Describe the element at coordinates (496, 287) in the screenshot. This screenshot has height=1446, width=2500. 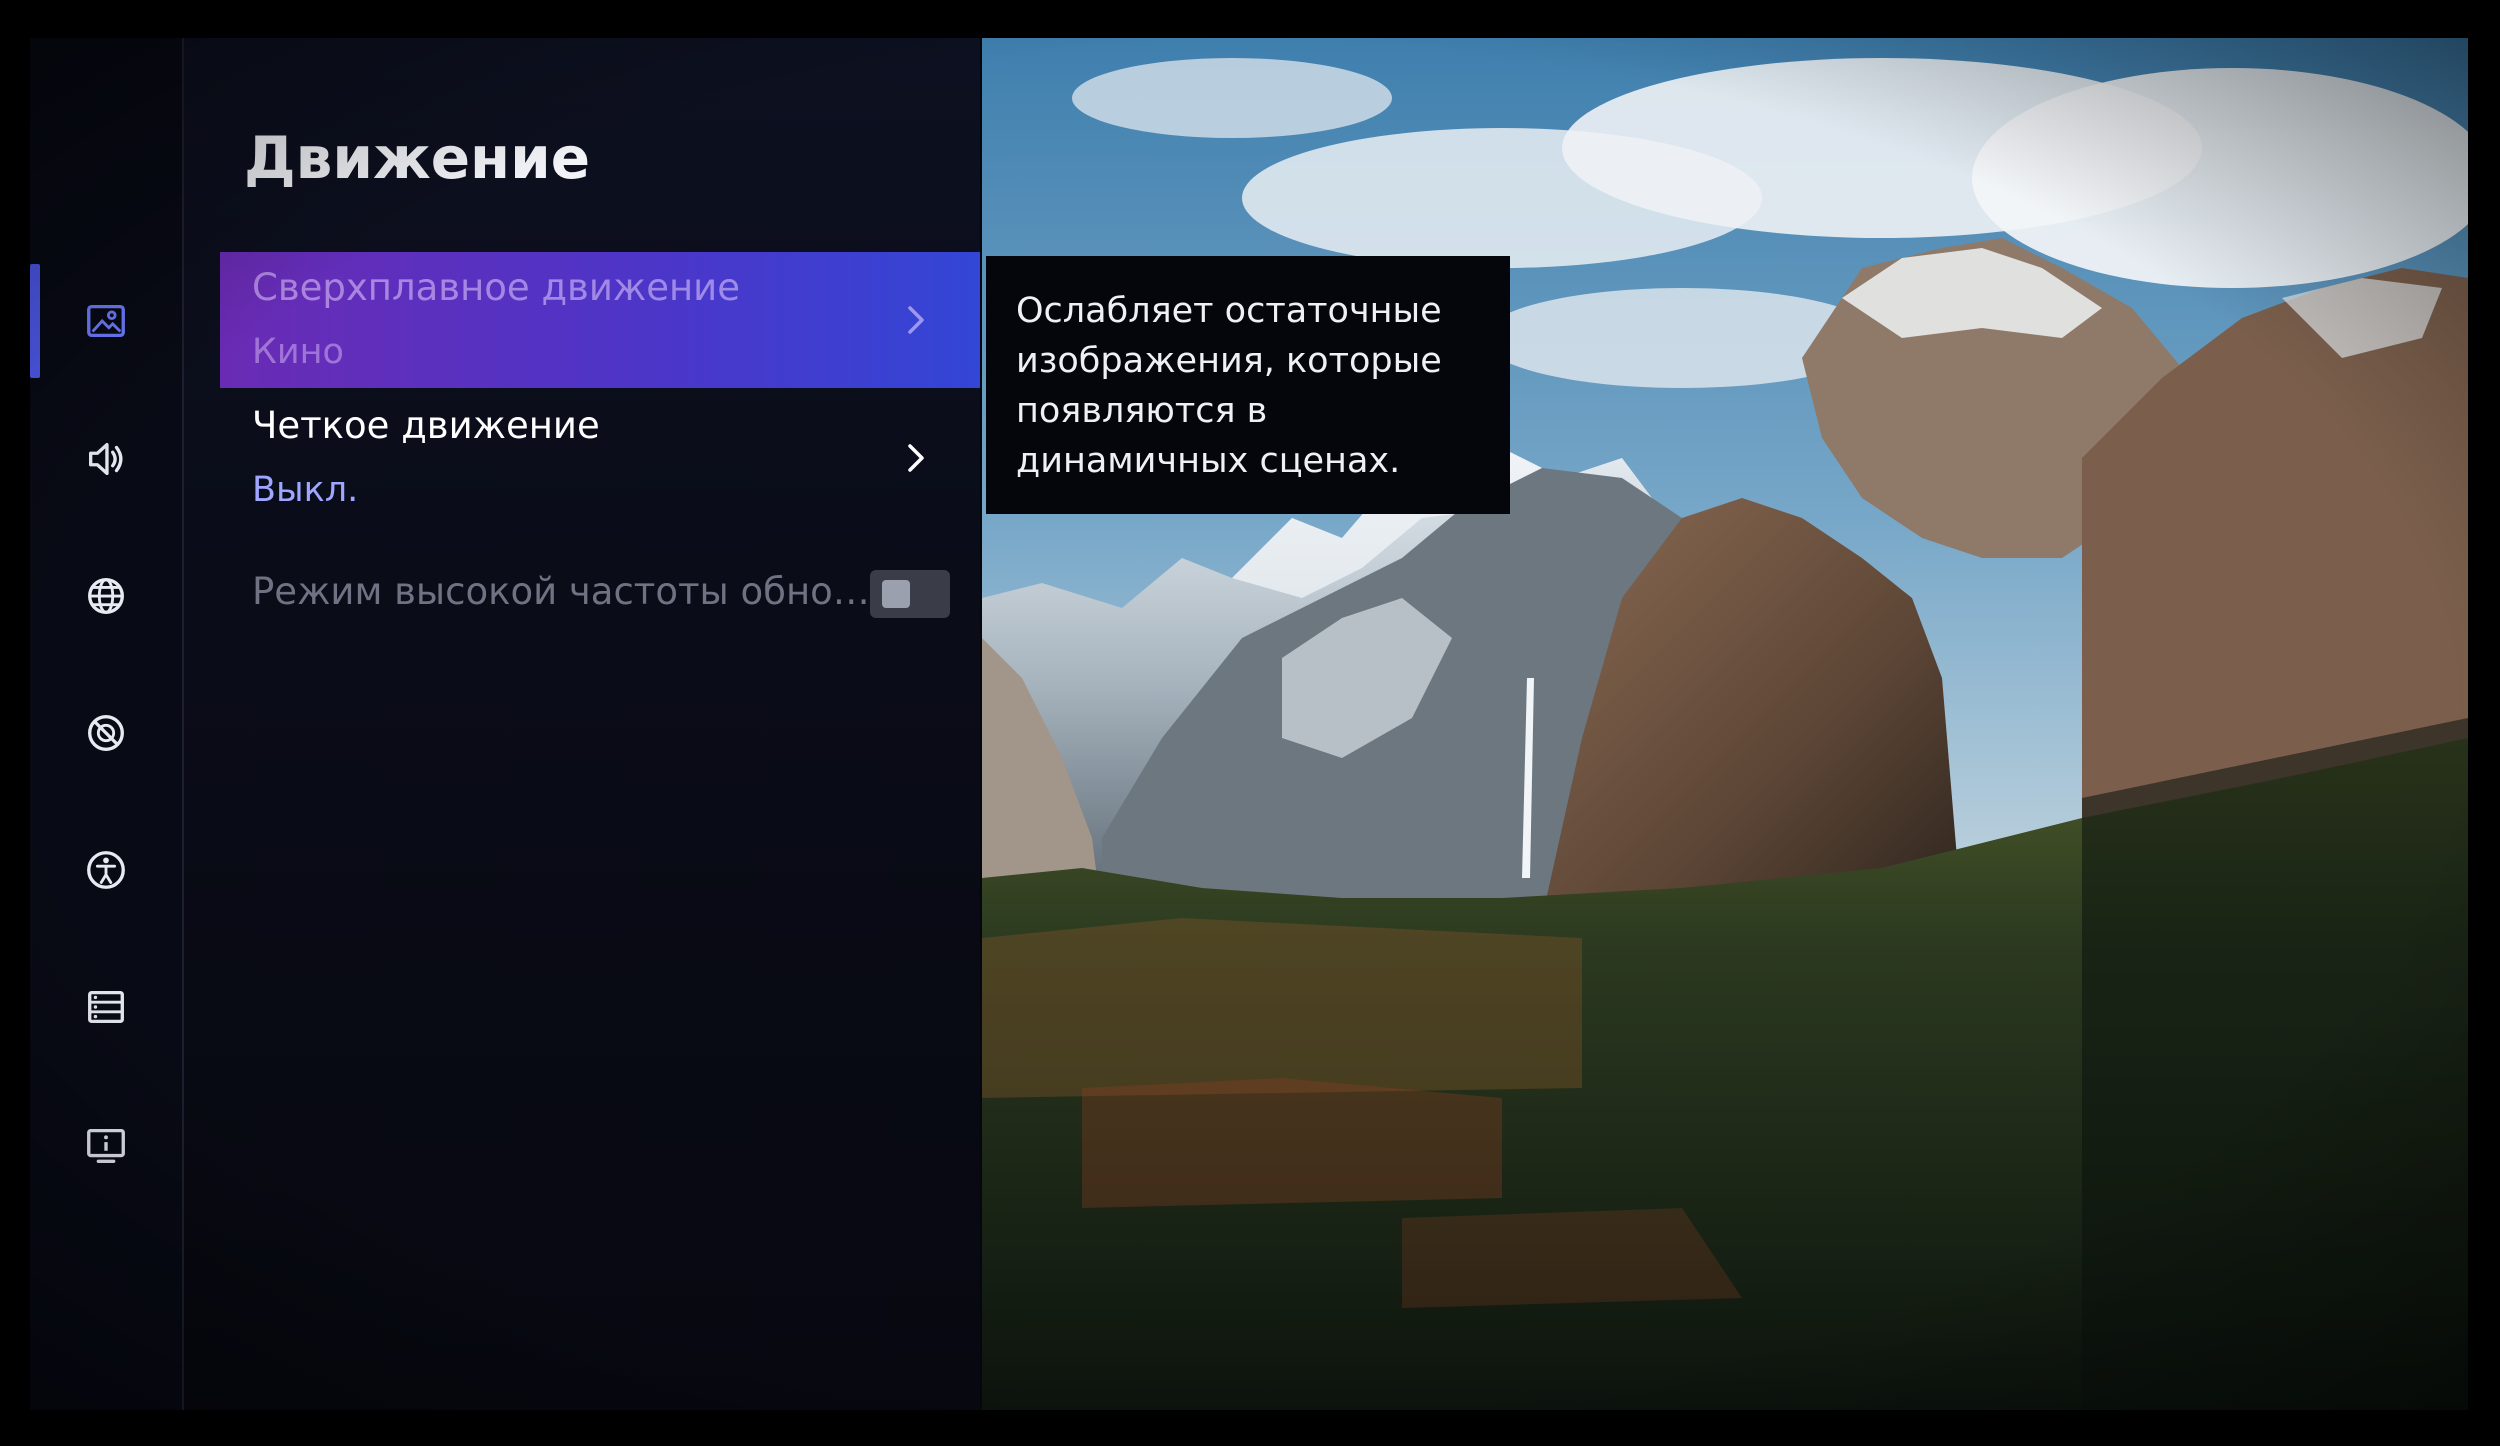
I see `menu-item-label: Сверхплавное движение` at that location.